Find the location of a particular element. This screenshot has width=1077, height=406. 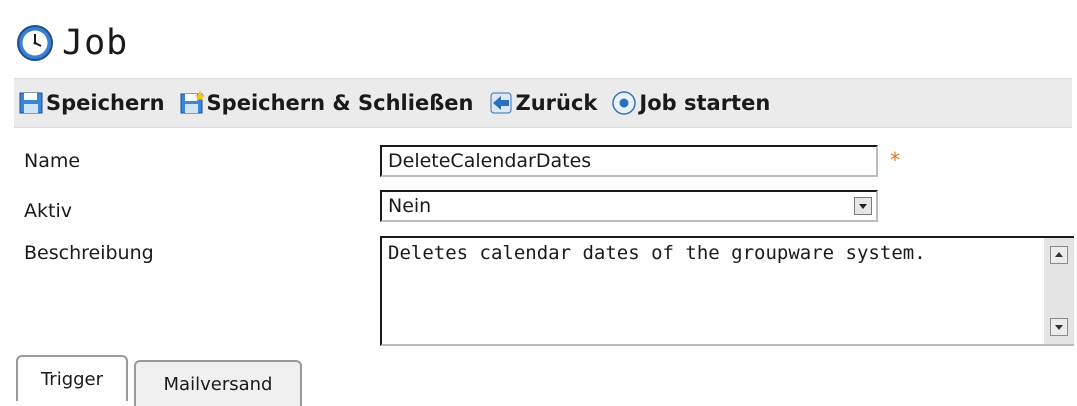

back-button: Zurück is located at coordinates (543, 103).